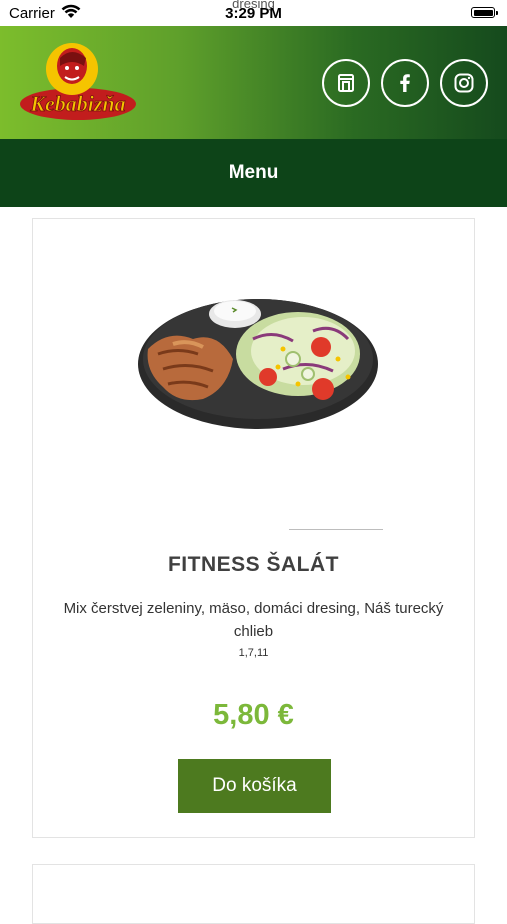  I want to click on kebabizna-logo: Kebabizňa, so click(78, 81).